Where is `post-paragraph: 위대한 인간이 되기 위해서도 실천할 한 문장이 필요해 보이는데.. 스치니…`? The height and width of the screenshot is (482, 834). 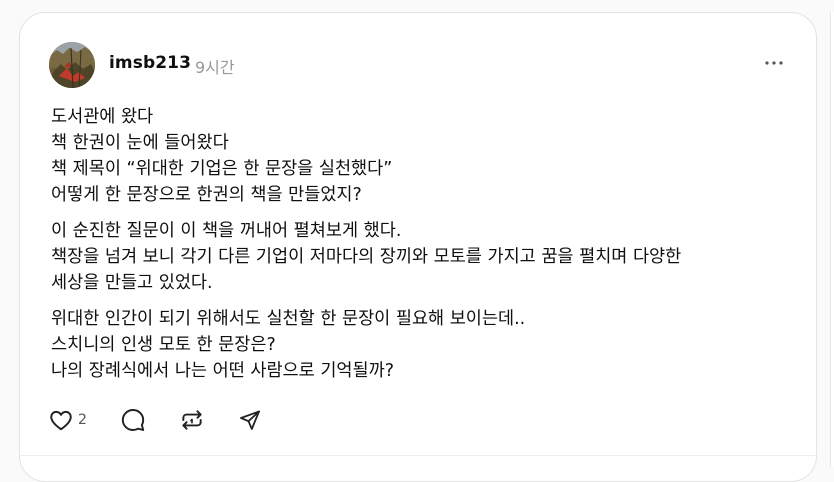
post-paragraph: 위대한 인간이 되기 위해서도 실천할 한 문장이 필요해 보이는데.. 스치니… is located at coordinates (288, 345).